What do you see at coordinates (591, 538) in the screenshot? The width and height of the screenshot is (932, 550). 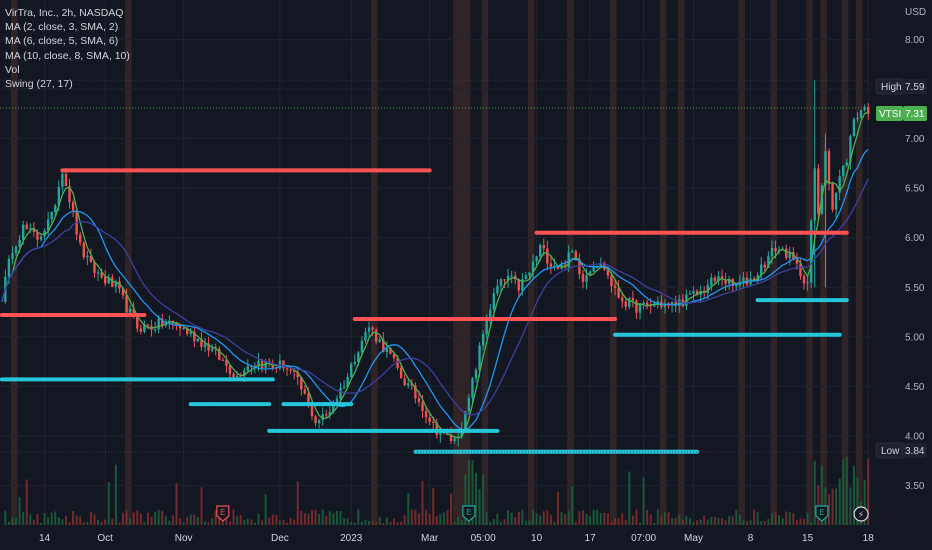 I see `time-tick-label: 17` at bounding box center [591, 538].